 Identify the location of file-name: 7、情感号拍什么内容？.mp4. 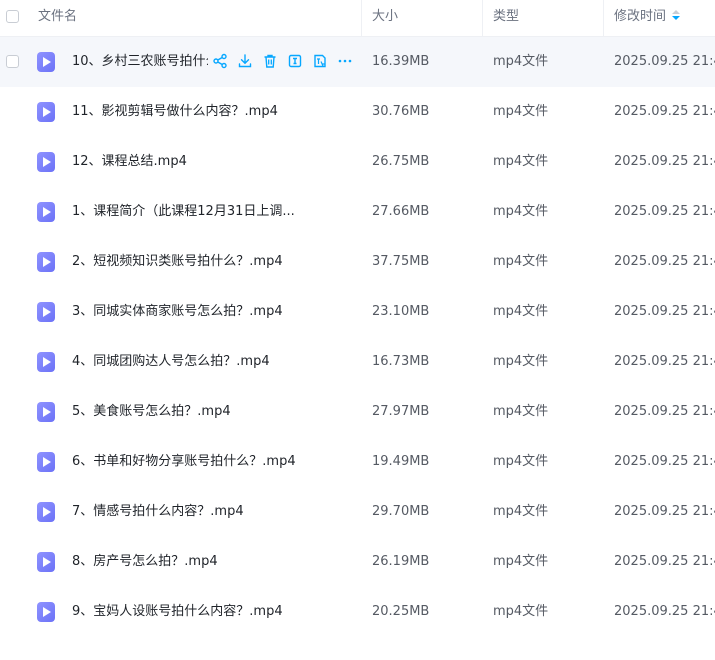
(158, 512).